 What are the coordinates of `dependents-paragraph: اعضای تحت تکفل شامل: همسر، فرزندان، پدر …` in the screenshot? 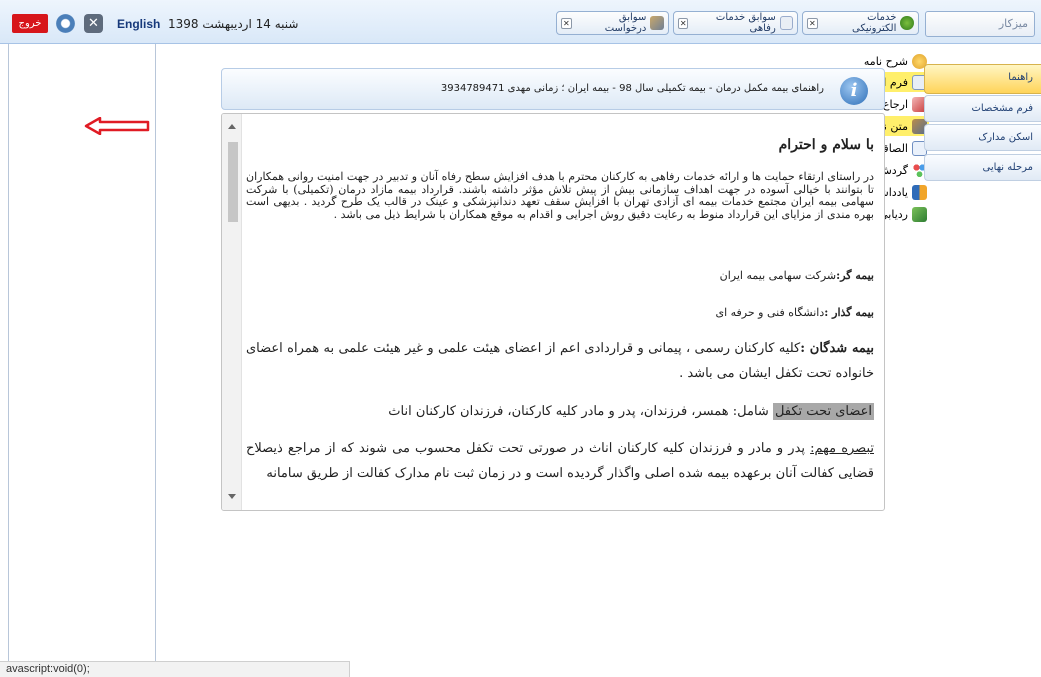 It's located at (560, 411).